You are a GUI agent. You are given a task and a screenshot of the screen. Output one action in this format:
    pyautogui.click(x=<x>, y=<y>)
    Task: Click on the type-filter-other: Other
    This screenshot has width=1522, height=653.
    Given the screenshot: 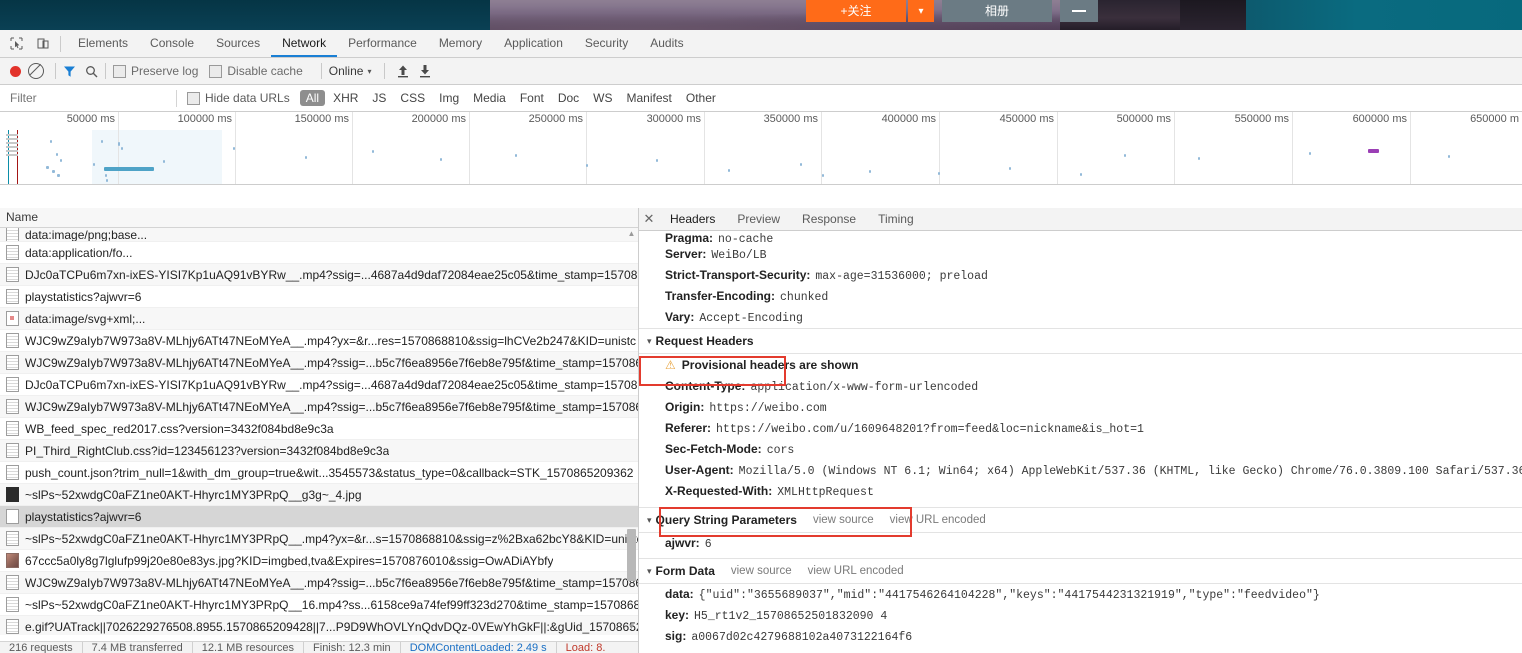 What is the action you would take?
    pyautogui.click(x=701, y=98)
    